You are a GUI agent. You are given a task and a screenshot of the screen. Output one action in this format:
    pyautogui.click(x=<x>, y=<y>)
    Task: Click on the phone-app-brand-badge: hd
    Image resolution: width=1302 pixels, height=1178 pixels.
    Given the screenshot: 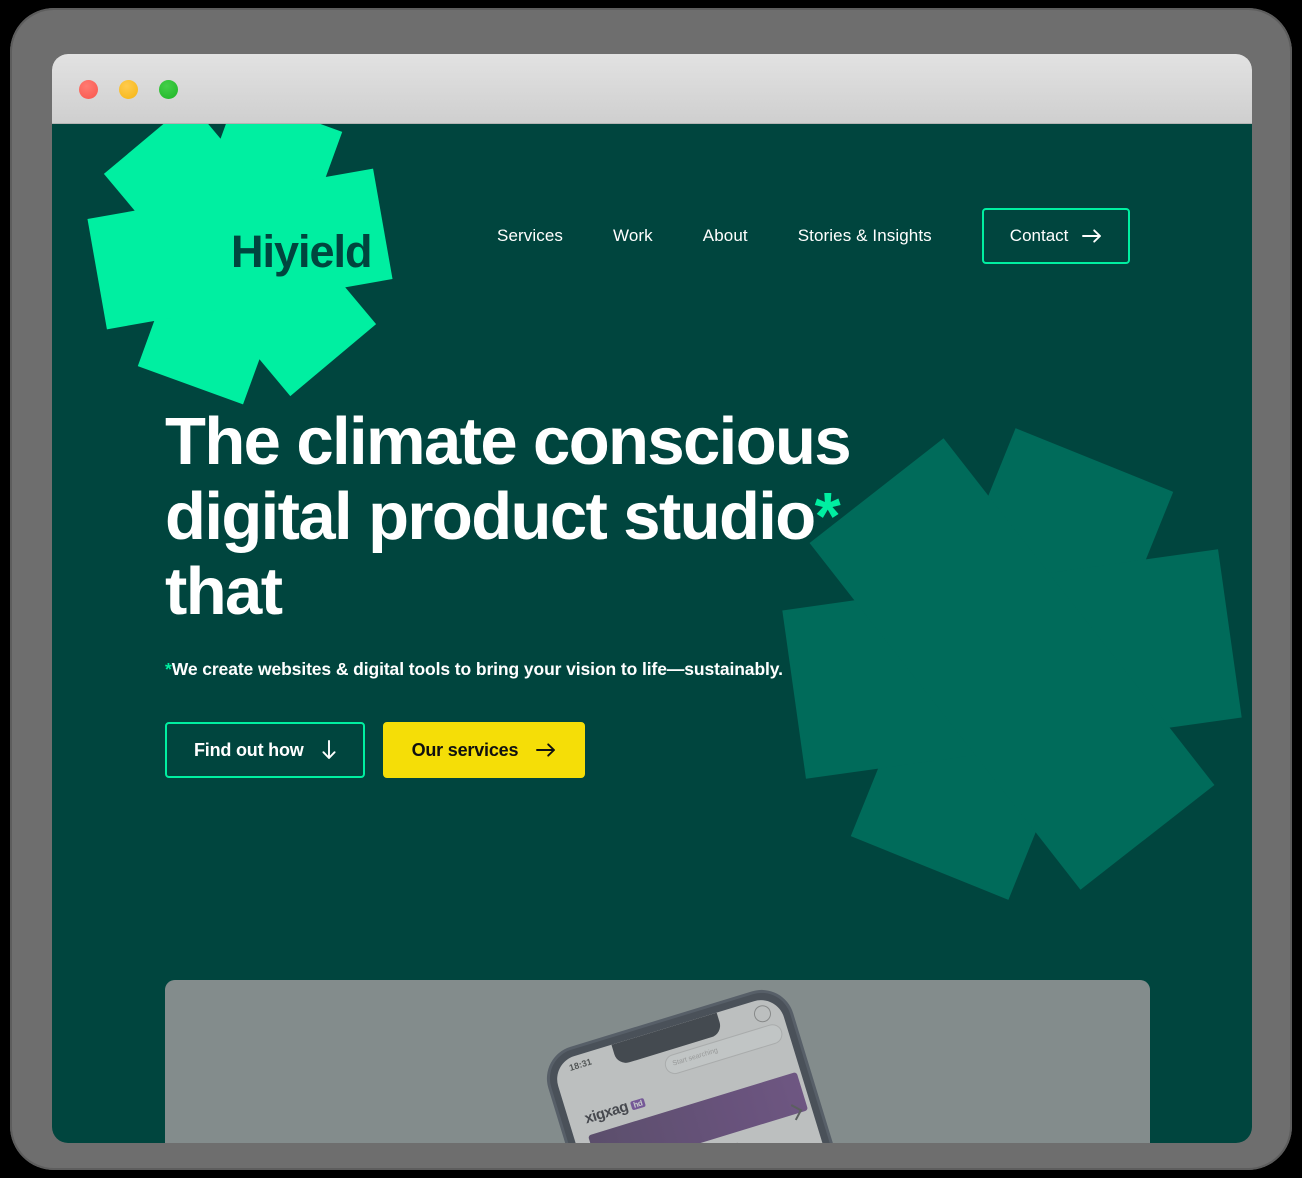 What is the action you would take?
    pyautogui.click(x=638, y=1104)
    